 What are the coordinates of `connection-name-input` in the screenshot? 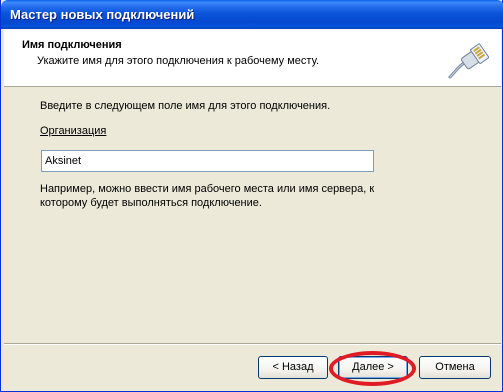 It's located at (207, 161).